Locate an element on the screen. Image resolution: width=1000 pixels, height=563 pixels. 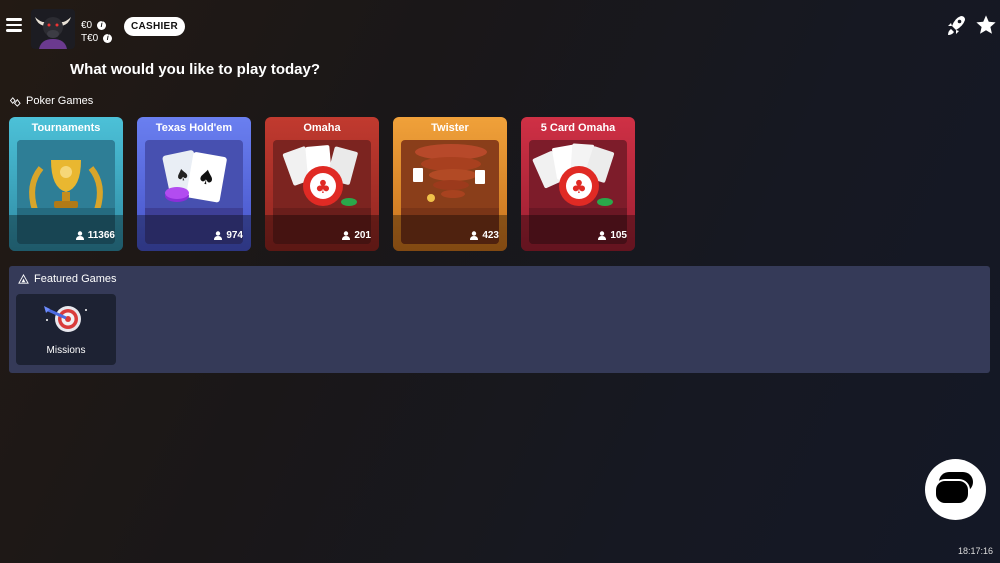
section-title: Featured Games is located at coordinates (75, 279).